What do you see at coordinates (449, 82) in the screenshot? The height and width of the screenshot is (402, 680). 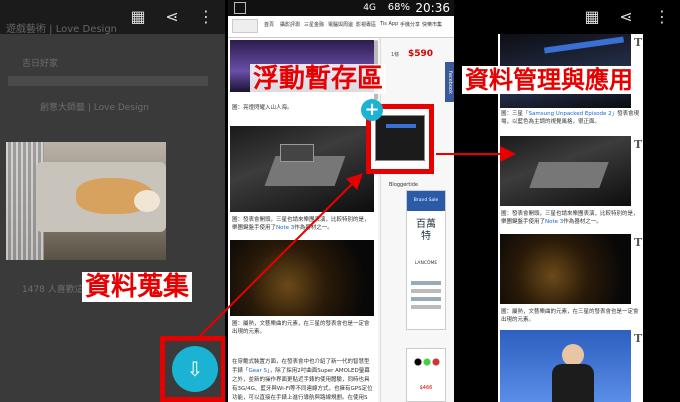 I see `facebook-tab: facebook` at bounding box center [449, 82].